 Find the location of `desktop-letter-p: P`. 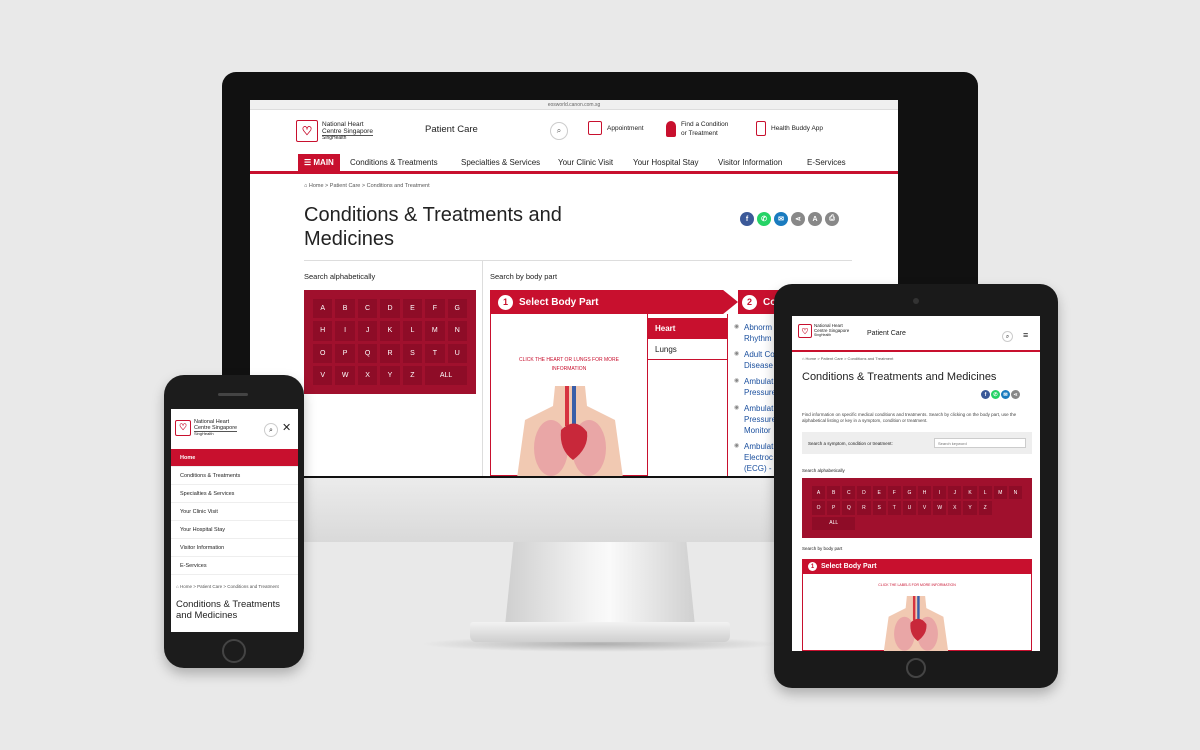

desktop-letter-p: P is located at coordinates (345, 353).